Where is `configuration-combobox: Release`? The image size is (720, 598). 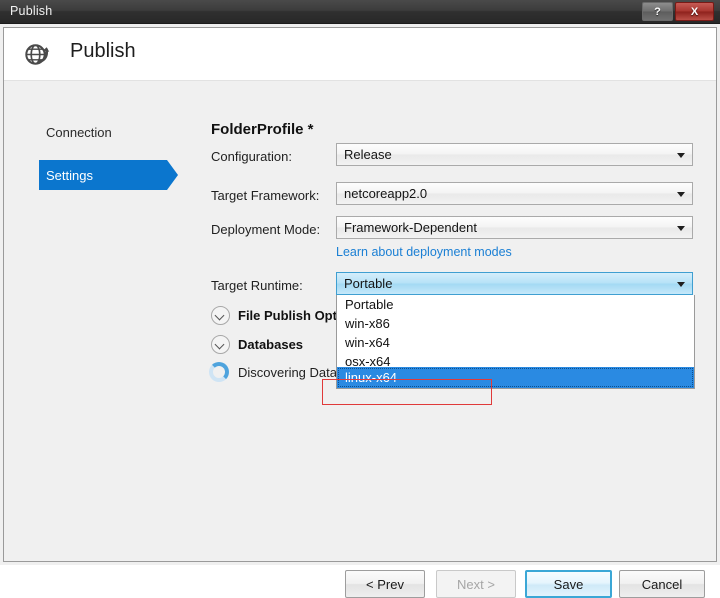
configuration-combobox: Release is located at coordinates (514, 154).